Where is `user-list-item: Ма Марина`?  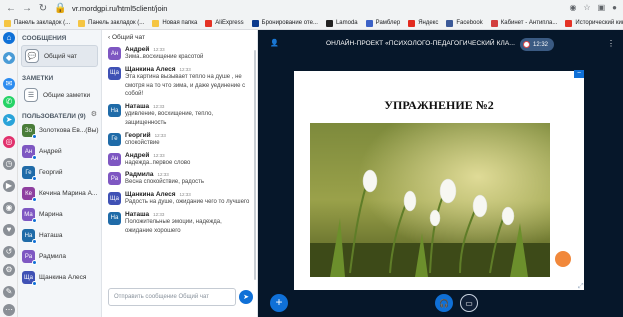 user-list-item: Ма Марина is located at coordinates (59, 214).